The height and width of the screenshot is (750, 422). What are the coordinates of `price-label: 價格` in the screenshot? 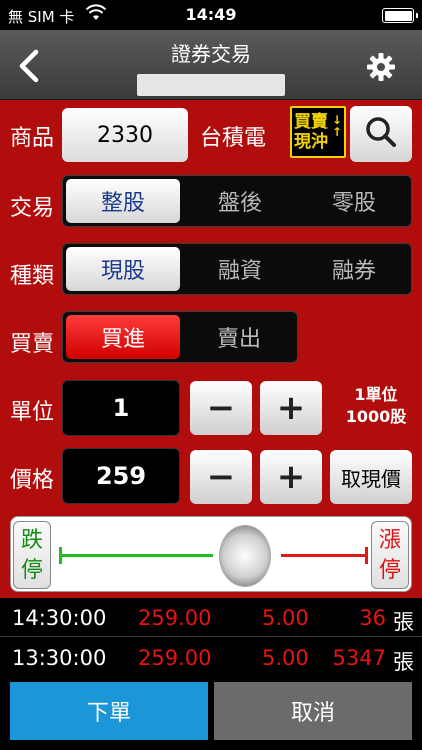 It's located at (32, 480).